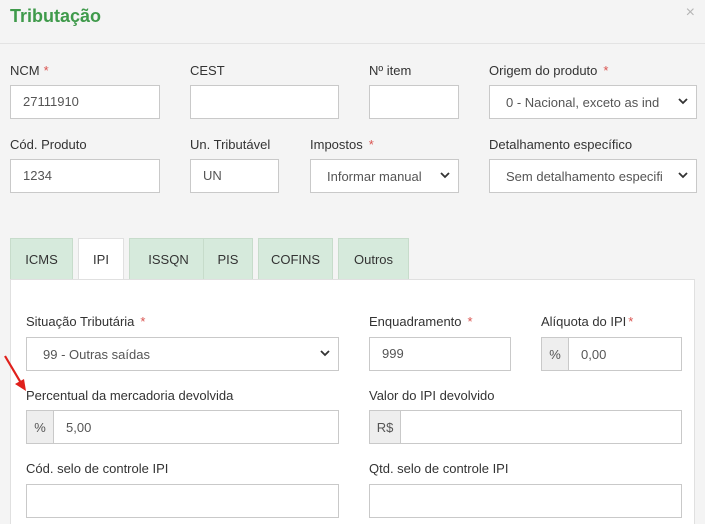 The width and height of the screenshot is (705, 524). What do you see at coordinates (414, 102) in the screenshot?
I see `n-item-input` at bounding box center [414, 102].